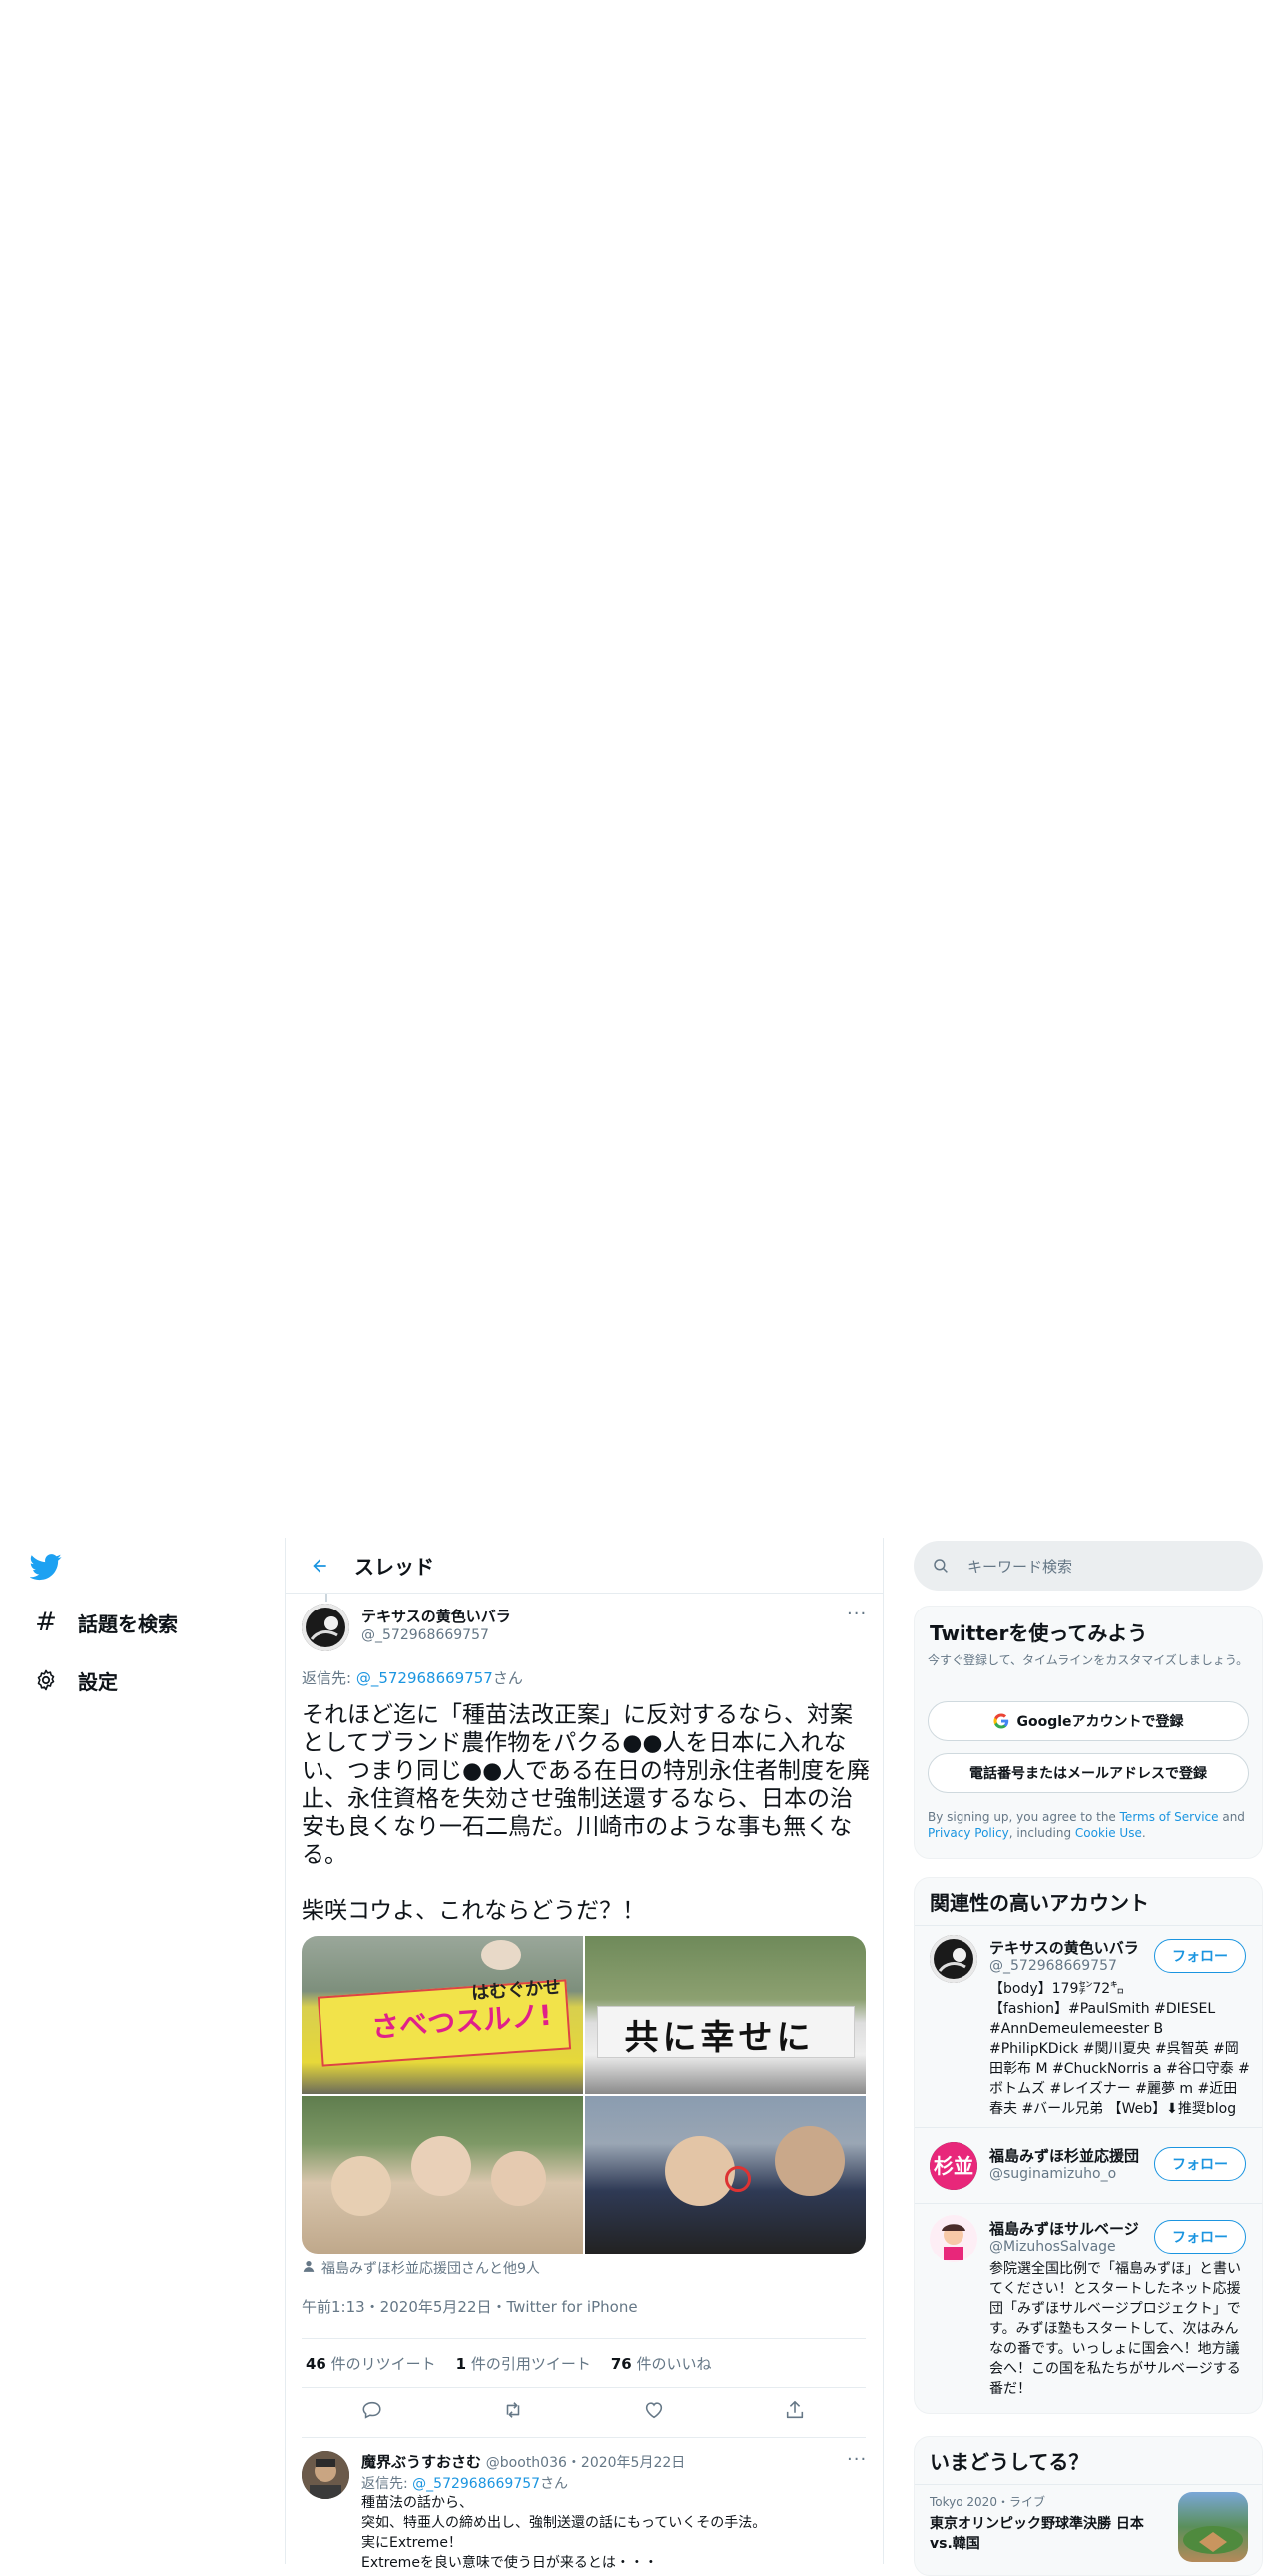 This screenshot has width=1282, height=2576. I want to click on reply-line: 突如、特亜人の締め出し、強制送還の話にもっていくその手法。, so click(564, 2523).